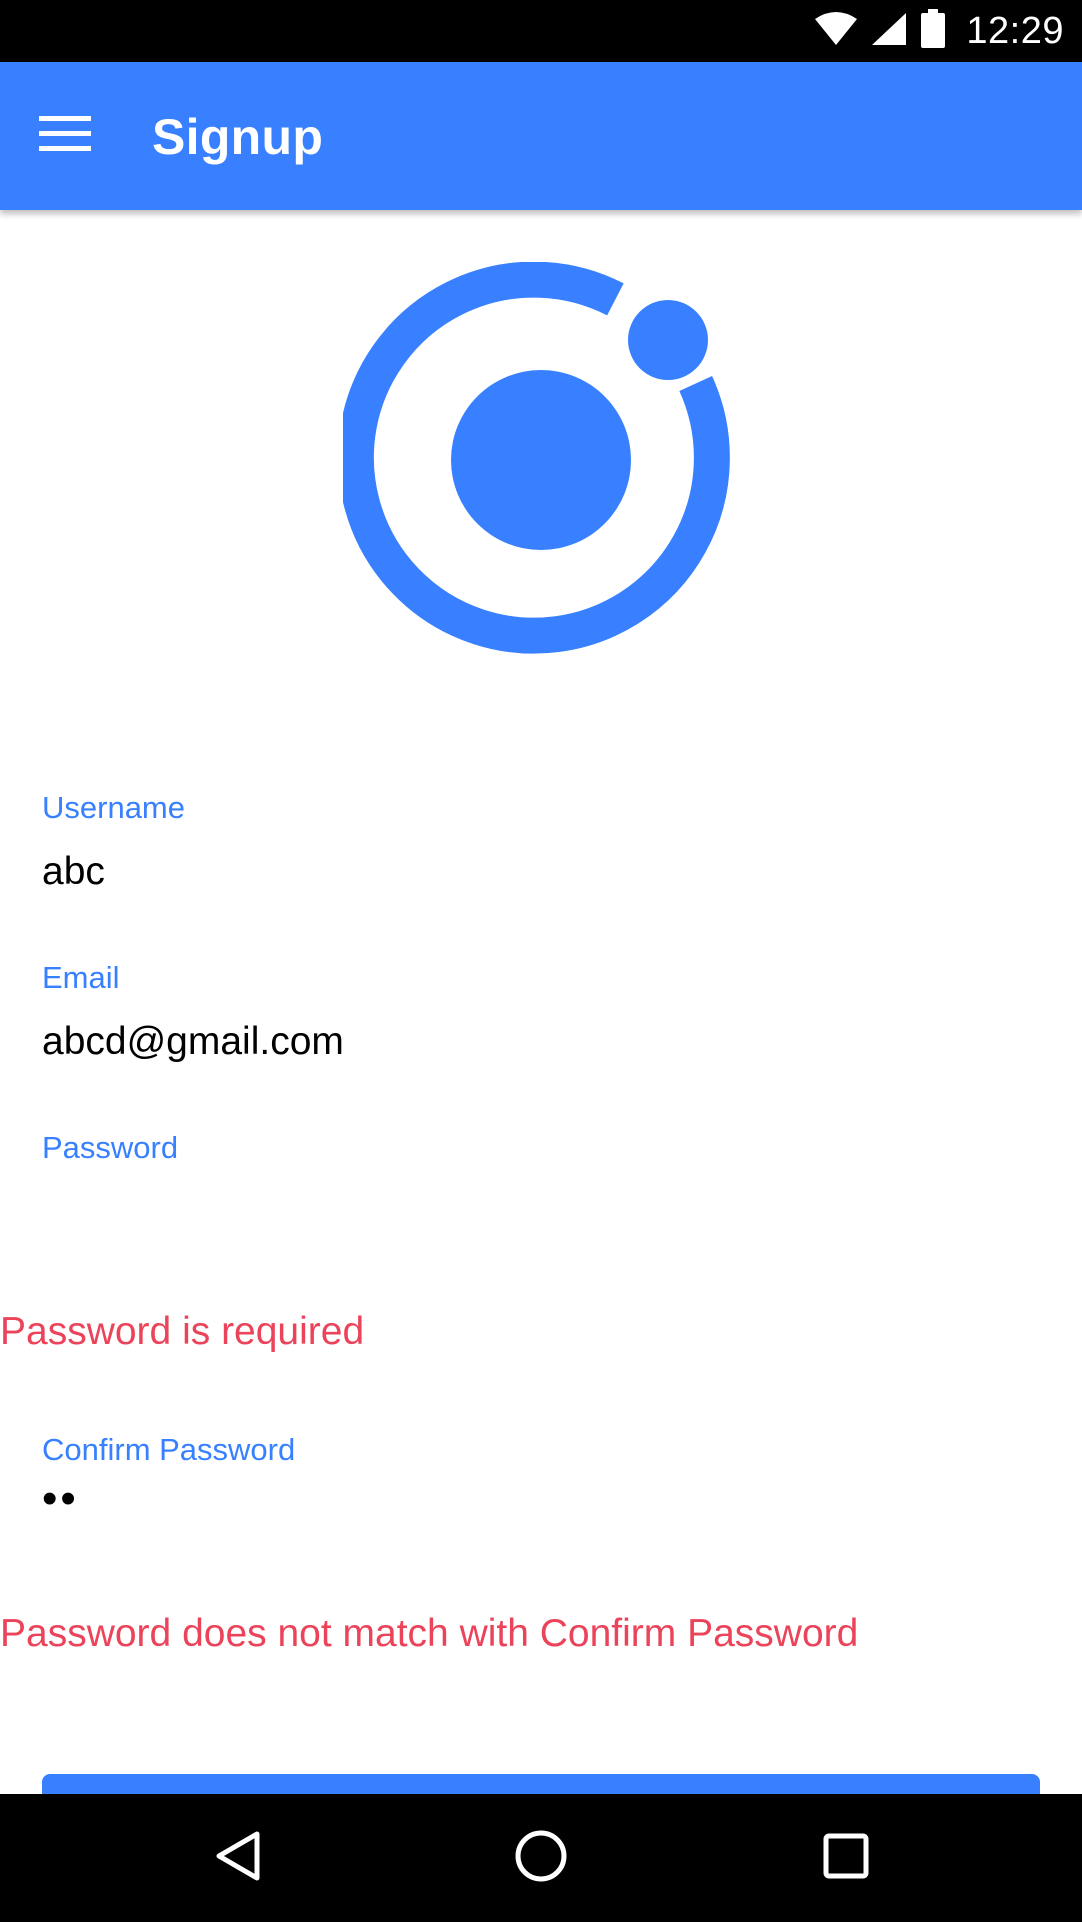  I want to click on home-button, so click(541, 1858).